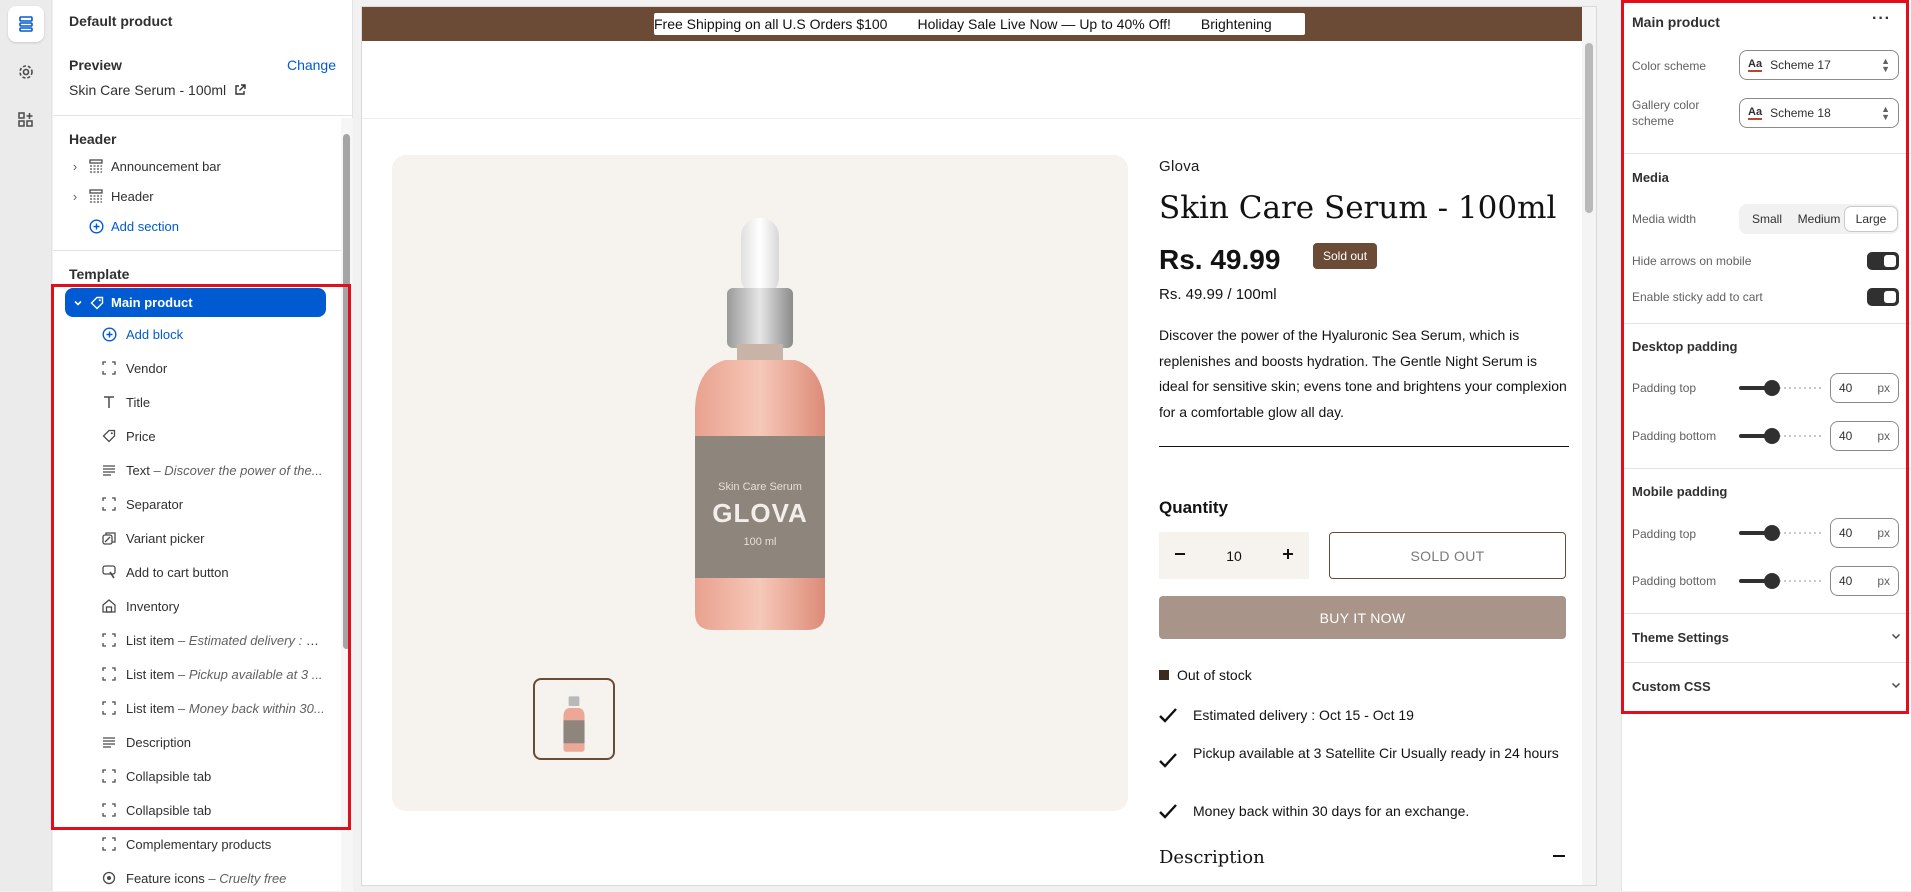  I want to click on block-item: Title, so click(213, 402).